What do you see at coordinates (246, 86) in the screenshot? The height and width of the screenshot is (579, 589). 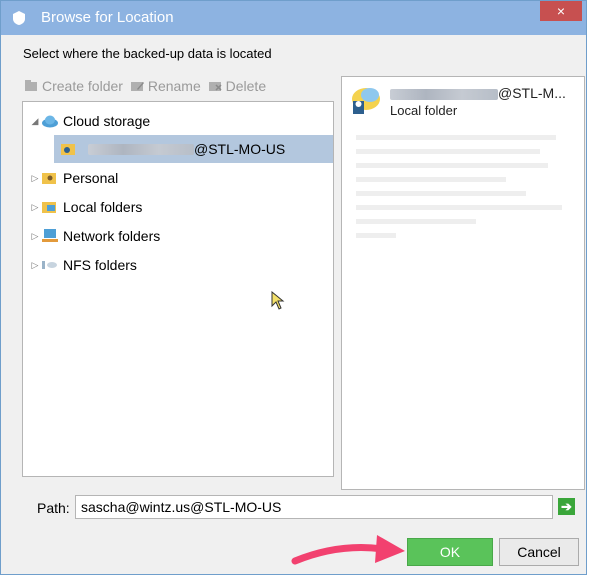 I see `delete-label: Delete` at bounding box center [246, 86].